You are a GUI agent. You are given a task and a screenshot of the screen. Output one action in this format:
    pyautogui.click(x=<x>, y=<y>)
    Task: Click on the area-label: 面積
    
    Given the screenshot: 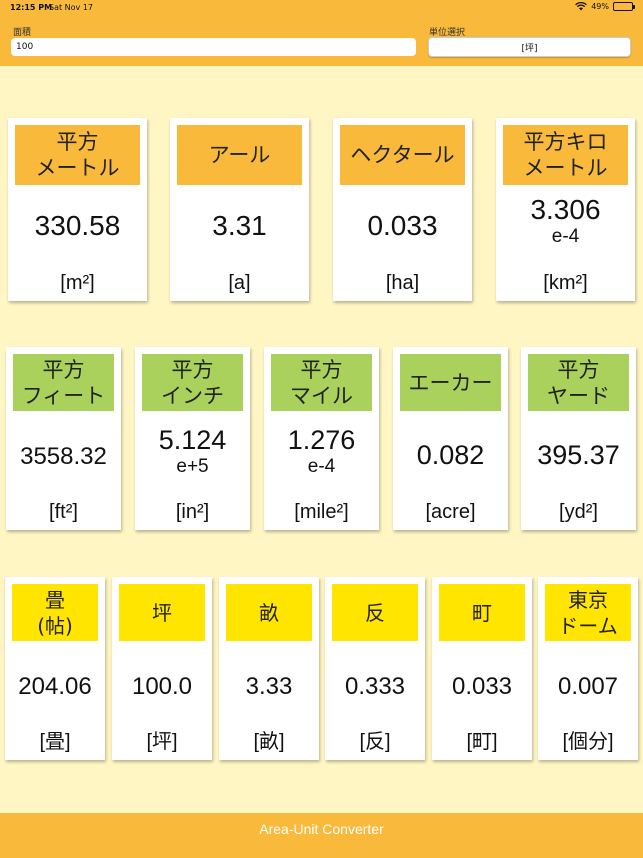 What is the action you would take?
    pyautogui.click(x=22, y=33)
    